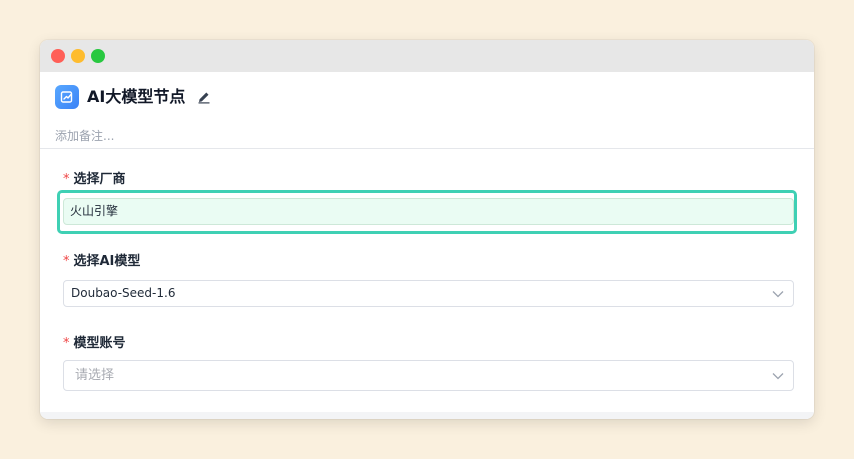 This screenshot has width=854, height=459. Describe the element at coordinates (428, 293) in the screenshot. I see `model-select: Doubao-Seed-1.6` at that location.